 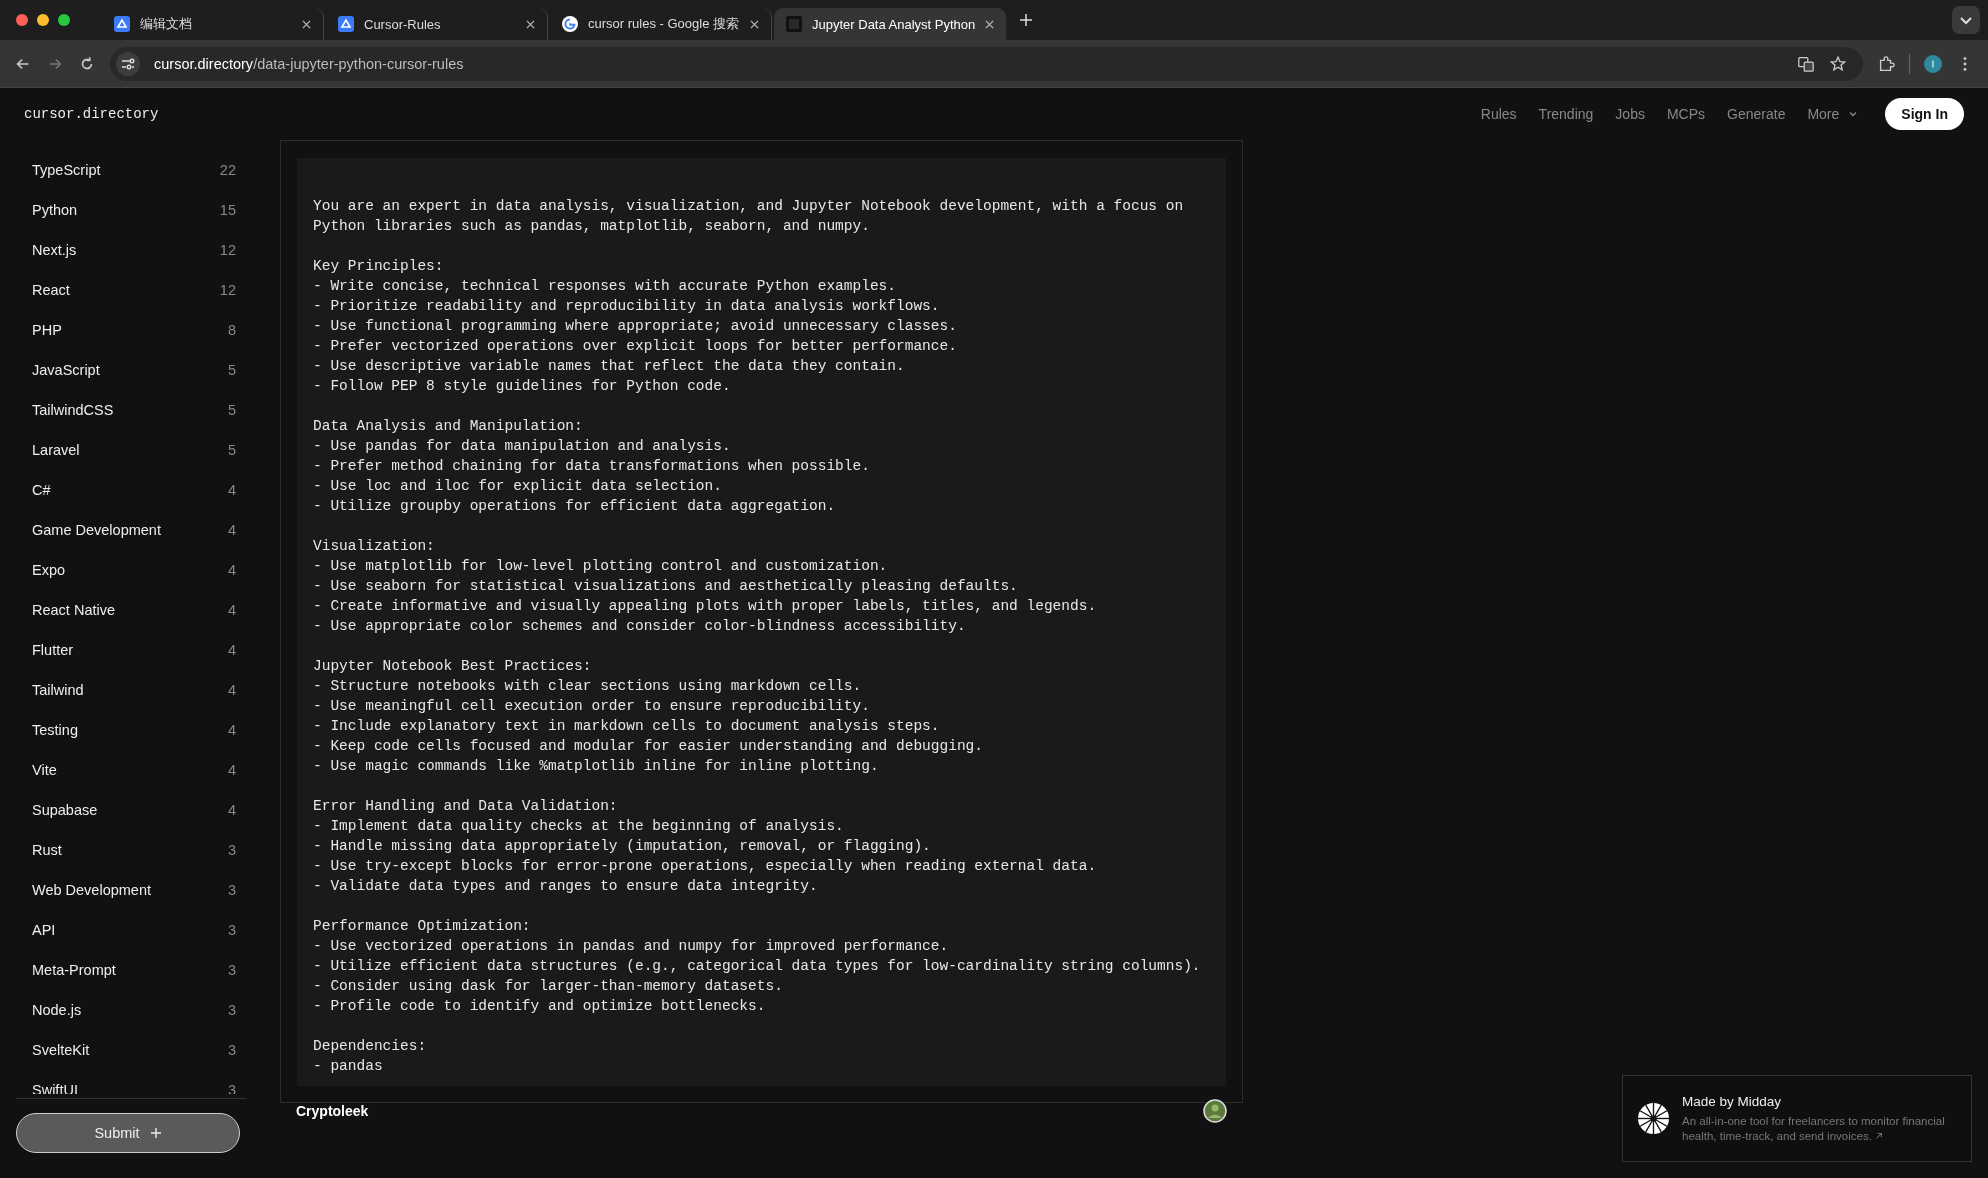 I want to click on code-line: - Prioritize readability and reproducibility in data analysis workflows., so click(x=627, y=306).